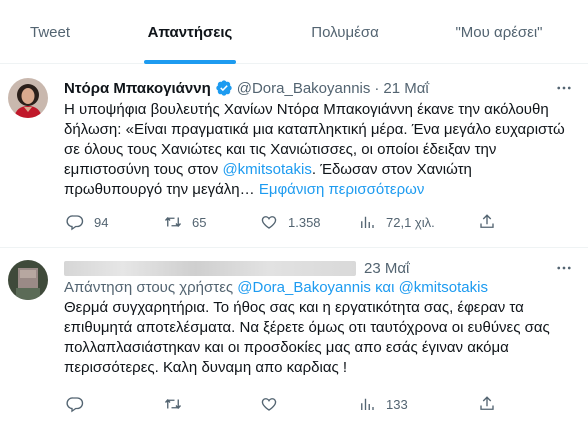 The height and width of the screenshot is (430, 588). What do you see at coordinates (304, 287) in the screenshot?
I see `mention-link: @Dora_Bakoyannis` at bounding box center [304, 287].